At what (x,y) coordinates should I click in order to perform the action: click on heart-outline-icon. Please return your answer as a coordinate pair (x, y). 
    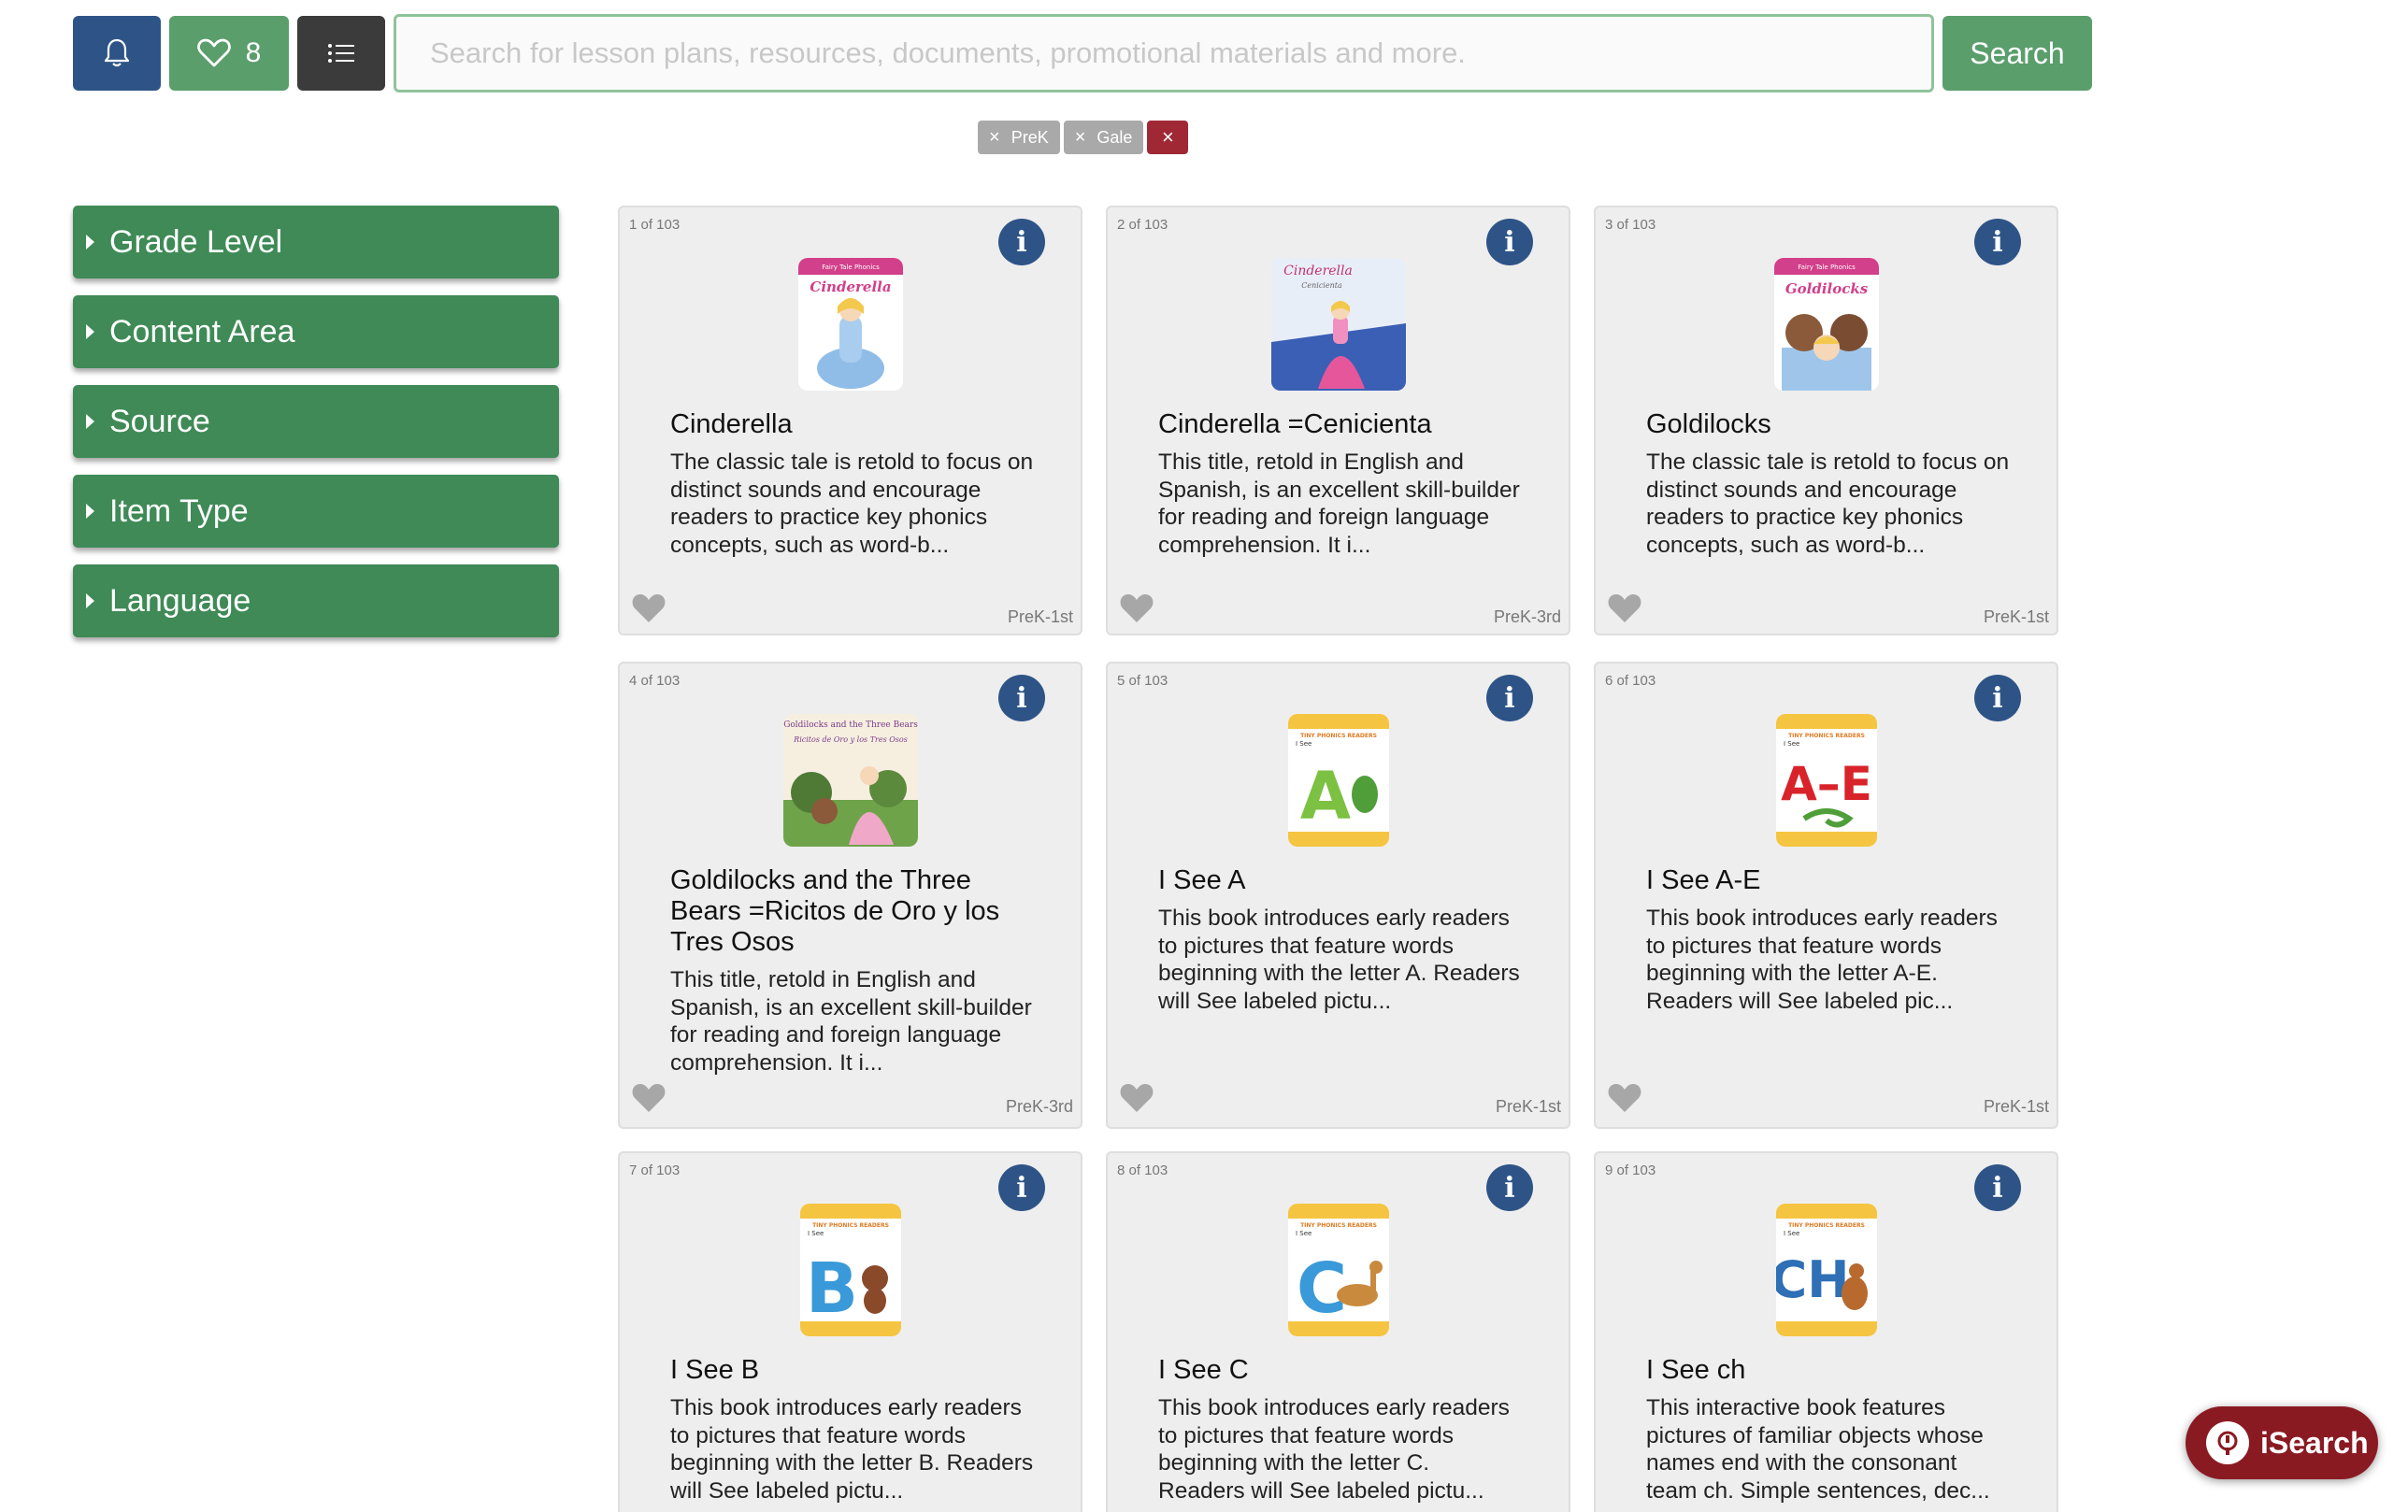
    Looking at the image, I should click on (213, 52).